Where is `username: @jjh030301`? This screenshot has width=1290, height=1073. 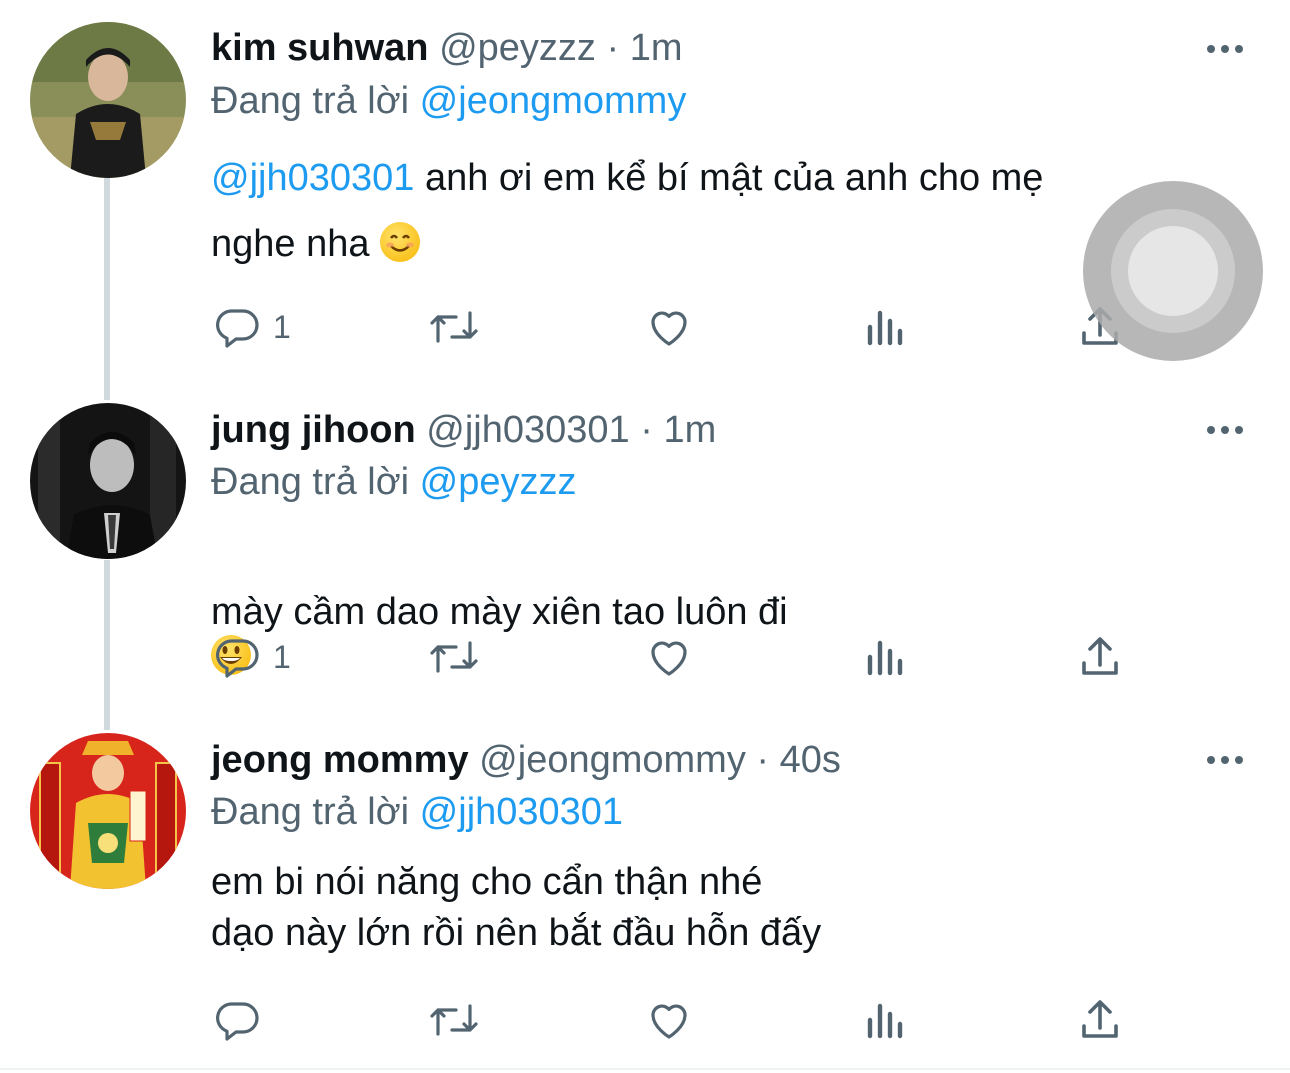 username: @jjh030301 is located at coordinates (527, 430).